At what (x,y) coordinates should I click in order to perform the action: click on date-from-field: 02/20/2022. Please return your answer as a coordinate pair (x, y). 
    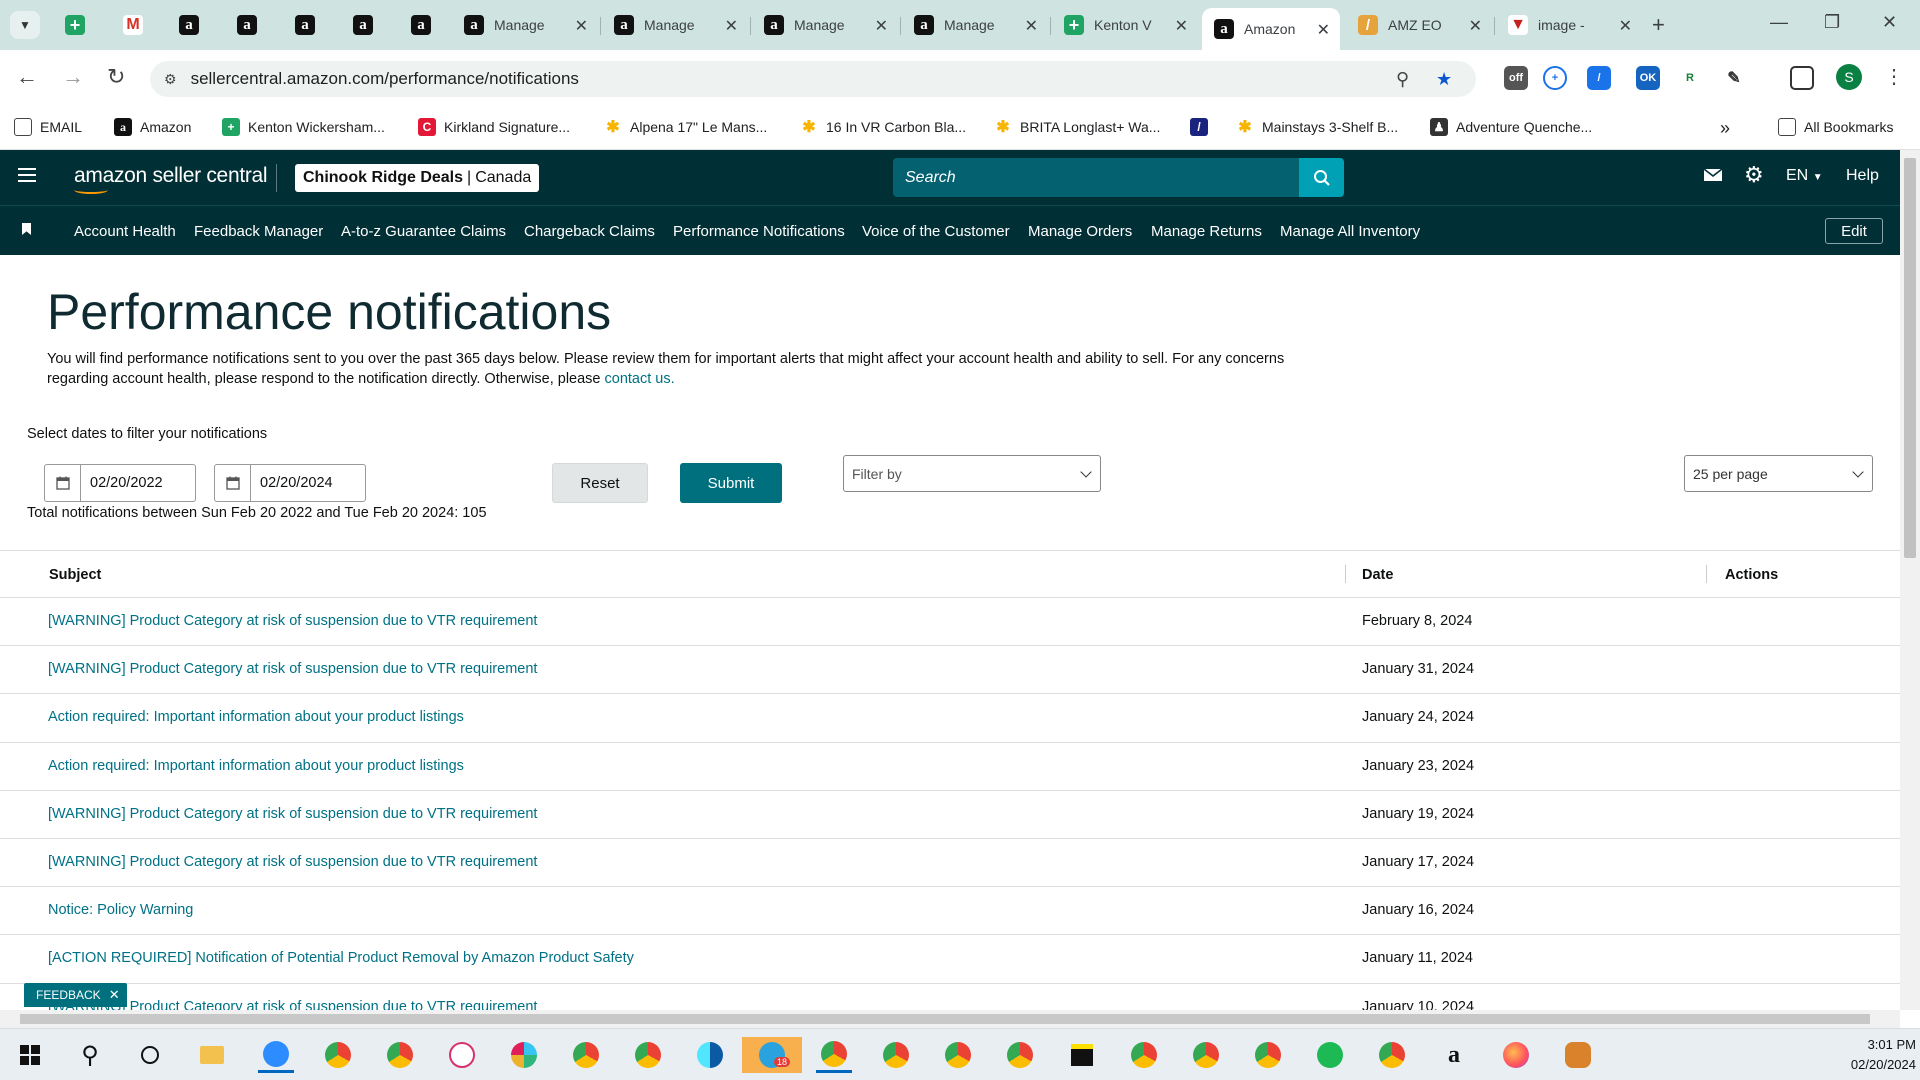
    Looking at the image, I should click on (120, 483).